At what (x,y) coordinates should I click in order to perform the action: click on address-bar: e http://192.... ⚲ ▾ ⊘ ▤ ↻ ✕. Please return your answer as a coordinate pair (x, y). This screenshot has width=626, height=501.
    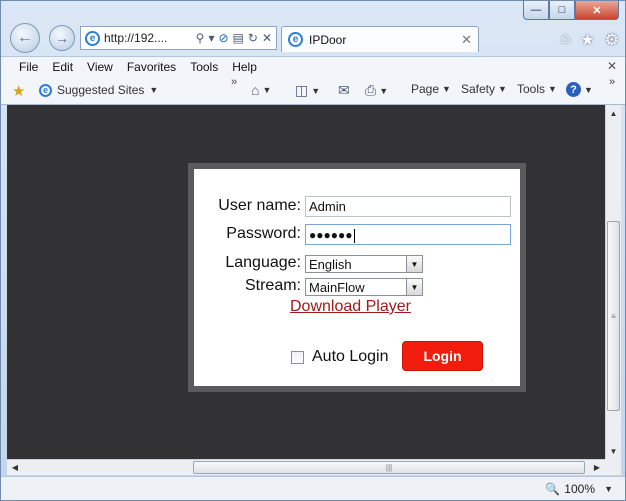
    Looking at the image, I should click on (178, 38).